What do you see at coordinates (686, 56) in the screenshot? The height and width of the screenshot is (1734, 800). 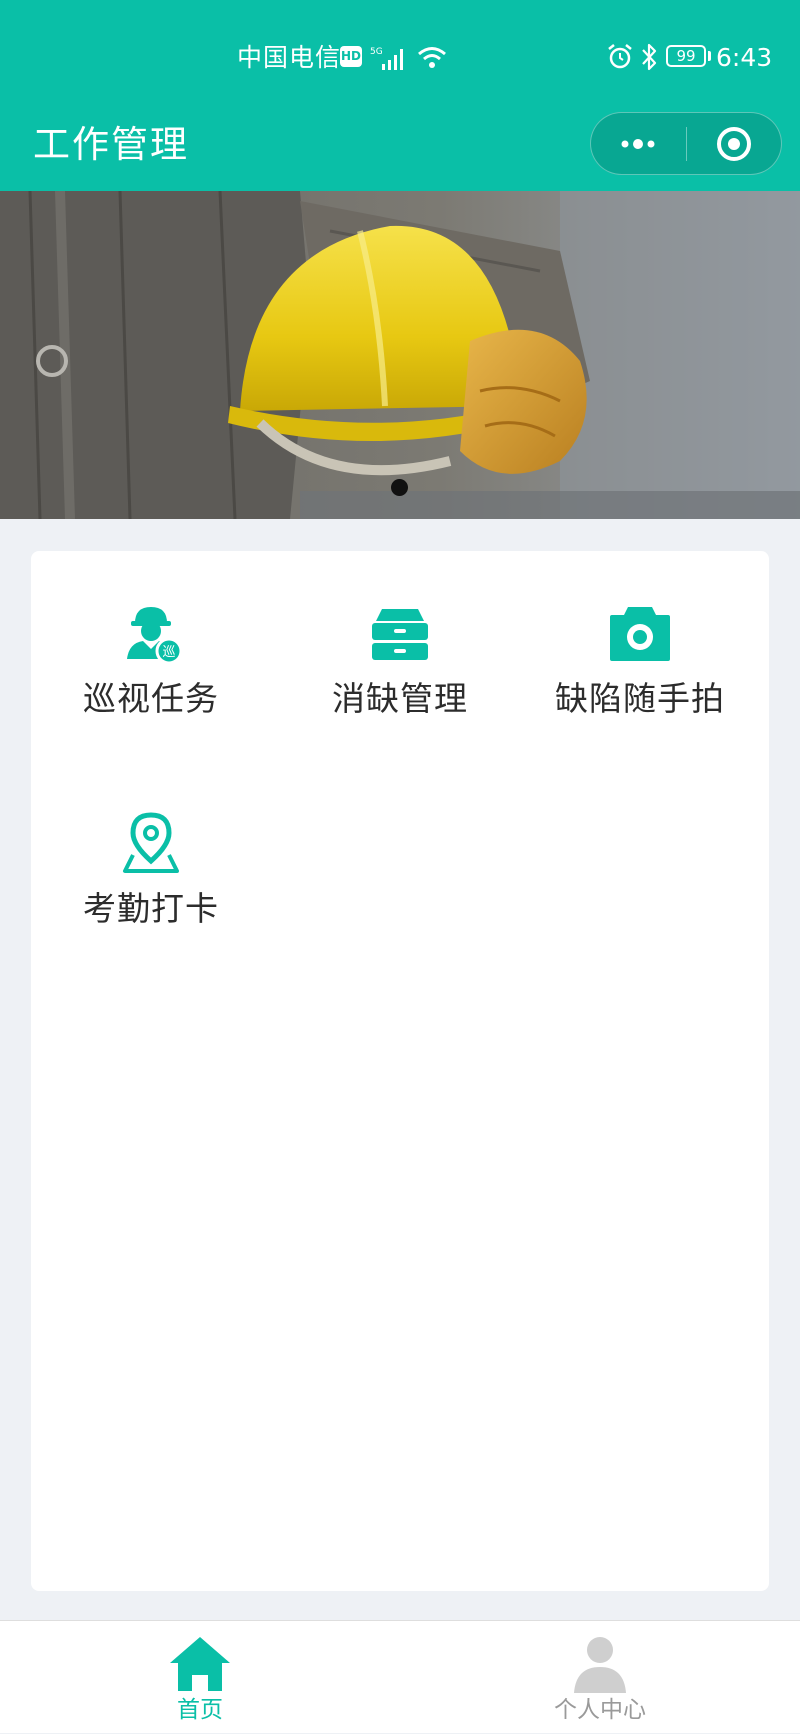 I see `battery-indicator: 99` at bounding box center [686, 56].